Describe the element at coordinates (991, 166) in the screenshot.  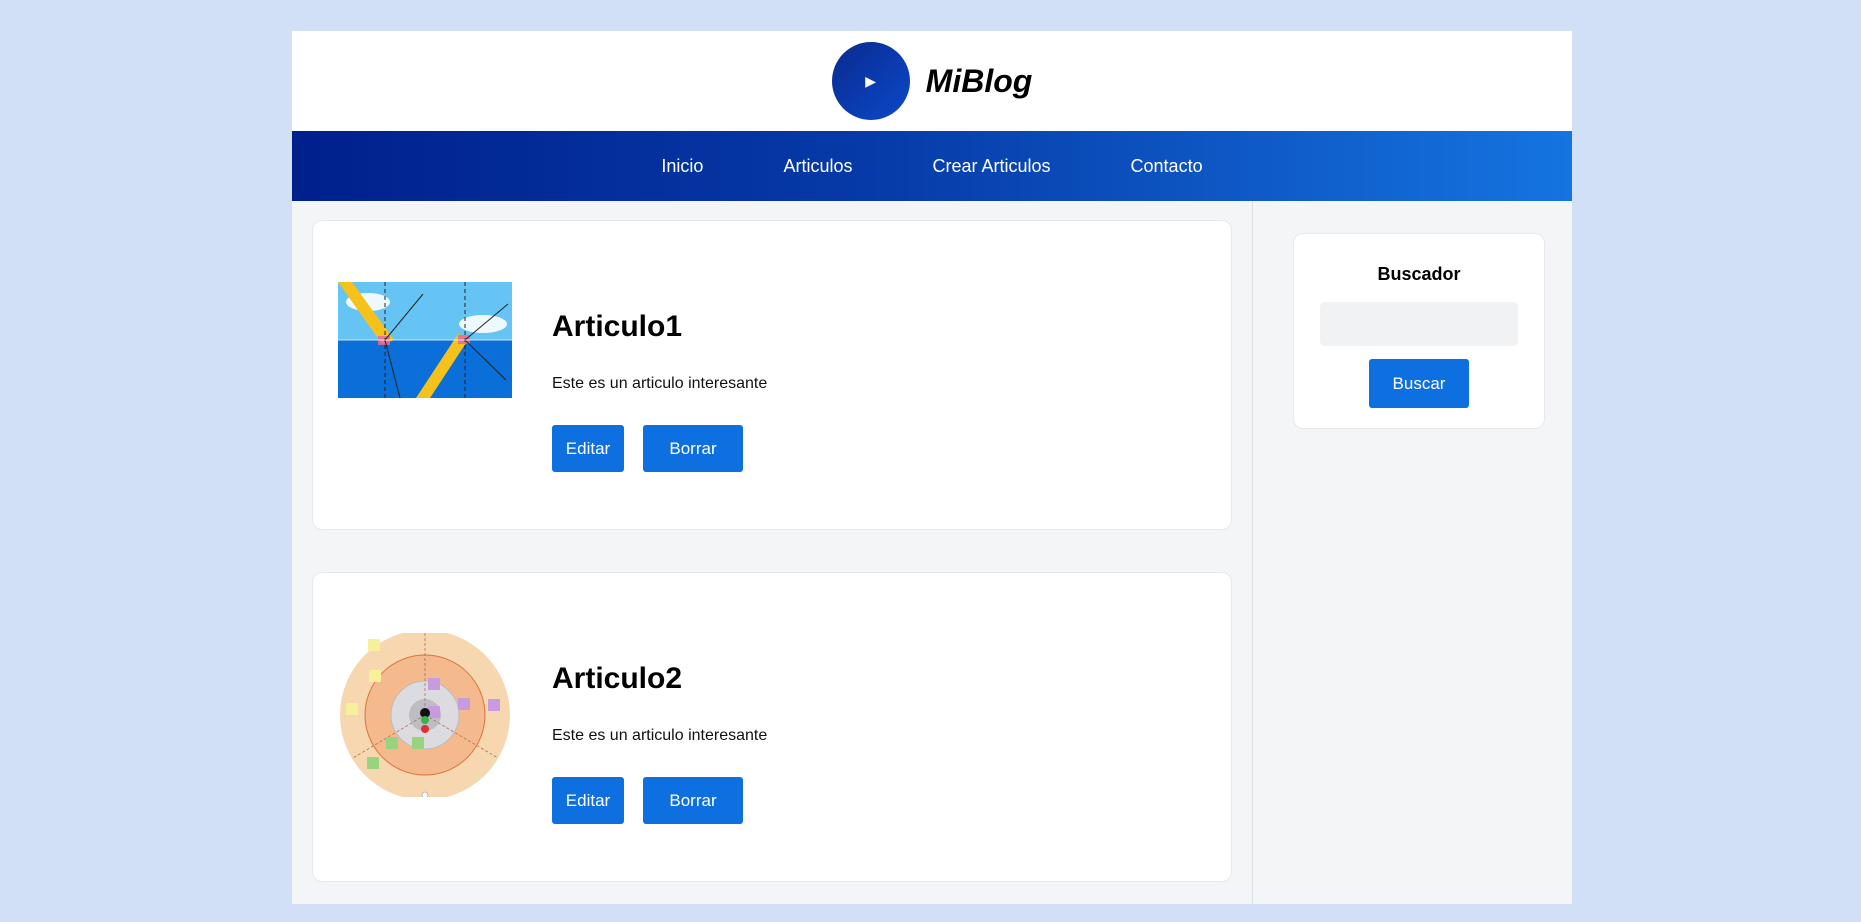
I see `nav-item-crear-articulos: Crear Articulos` at that location.